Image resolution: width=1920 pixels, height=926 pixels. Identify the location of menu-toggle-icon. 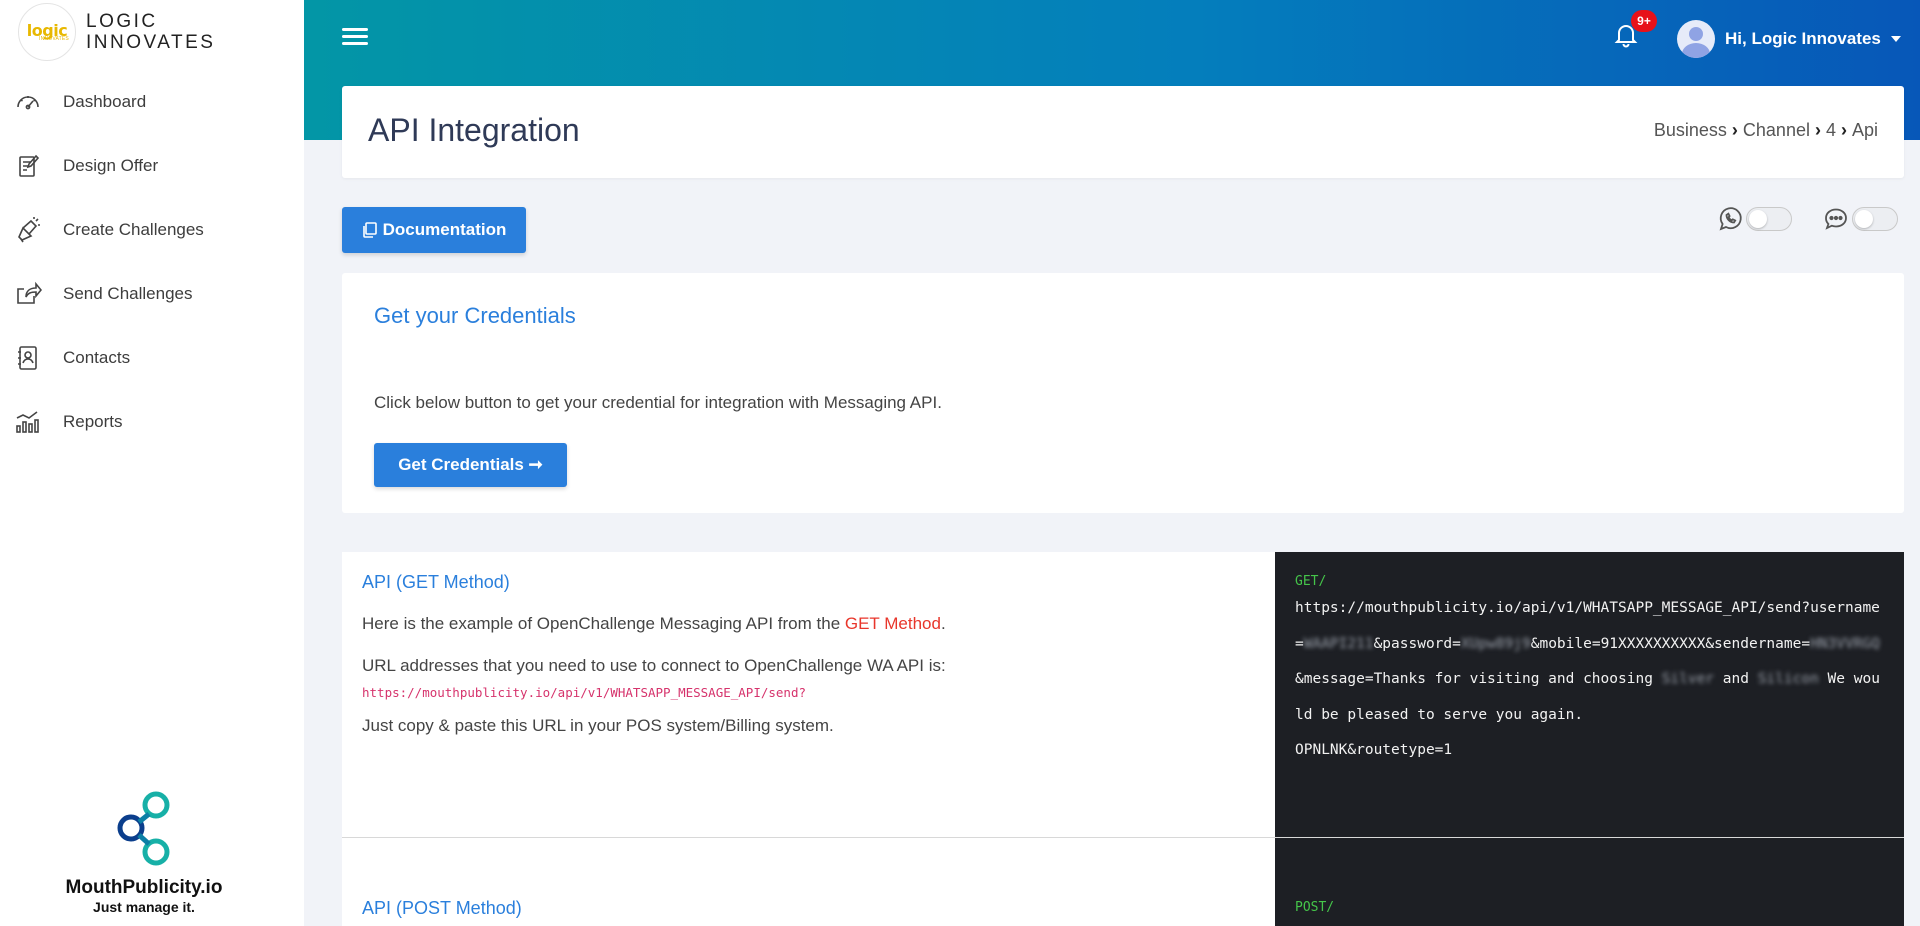
(355, 37).